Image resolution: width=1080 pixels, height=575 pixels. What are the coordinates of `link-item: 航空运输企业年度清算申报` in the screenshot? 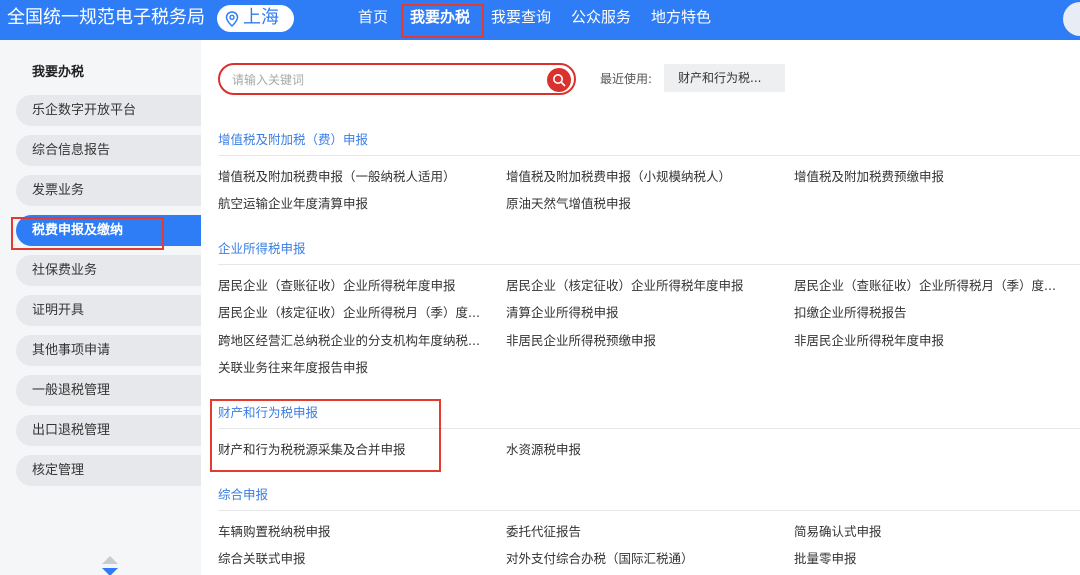 It's located at (293, 204).